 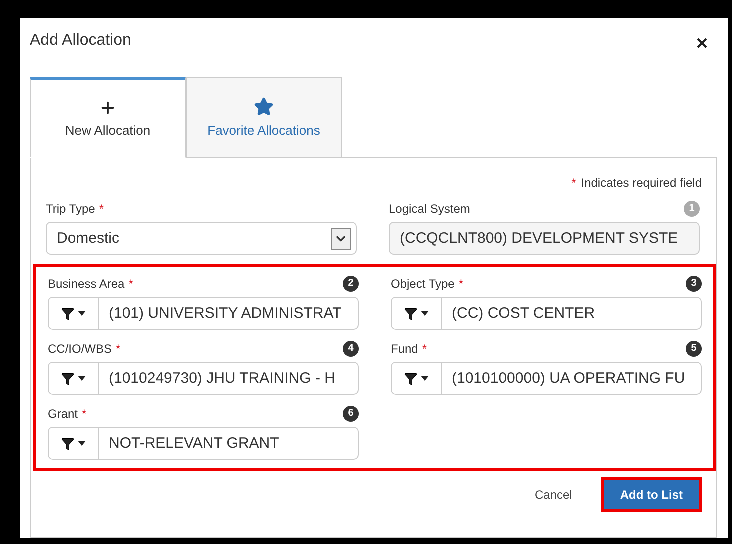 I want to click on star-icon, so click(x=264, y=107).